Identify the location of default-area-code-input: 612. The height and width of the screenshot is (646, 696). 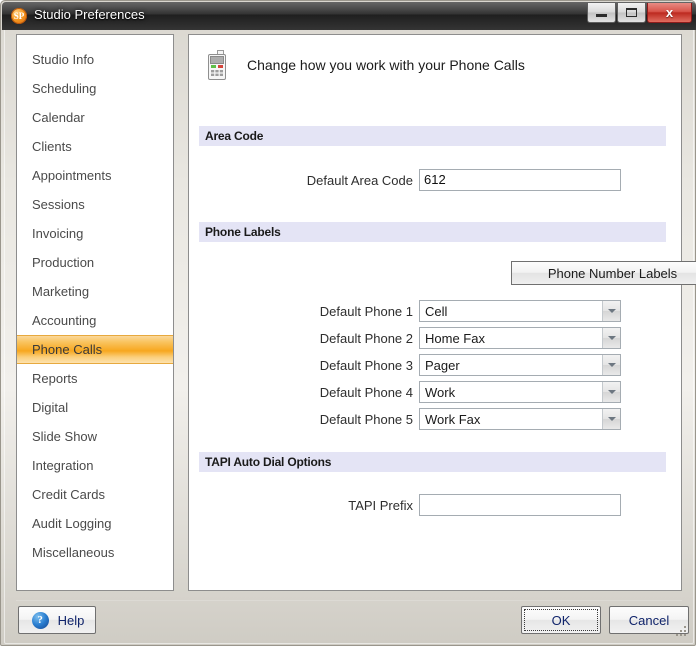
(520, 180).